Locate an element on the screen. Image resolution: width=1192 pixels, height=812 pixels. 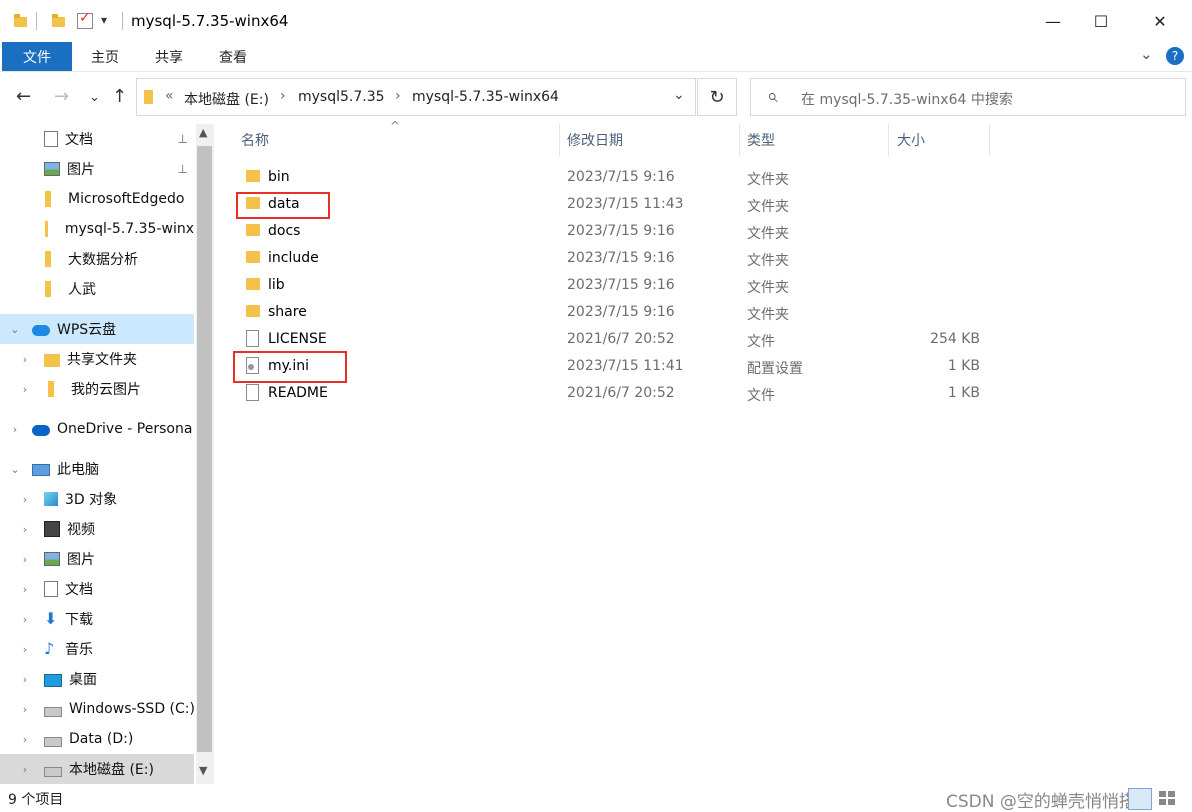
tab-file: 文件 is located at coordinates (37, 56).